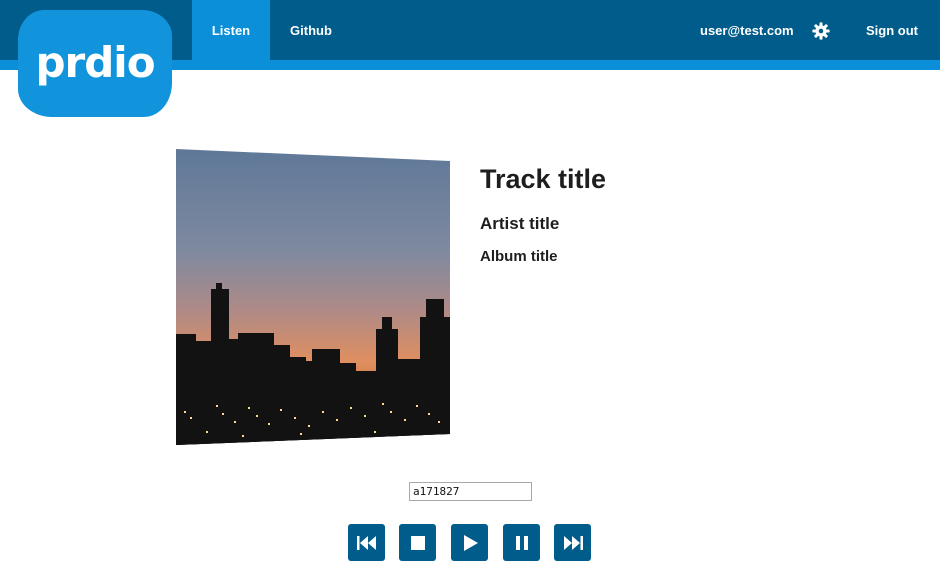 The height and width of the screenshot is (587, 940). Describe the element at coordinates (892, 30) in the screenshot. I see `signout-link: Sign out` at that location.